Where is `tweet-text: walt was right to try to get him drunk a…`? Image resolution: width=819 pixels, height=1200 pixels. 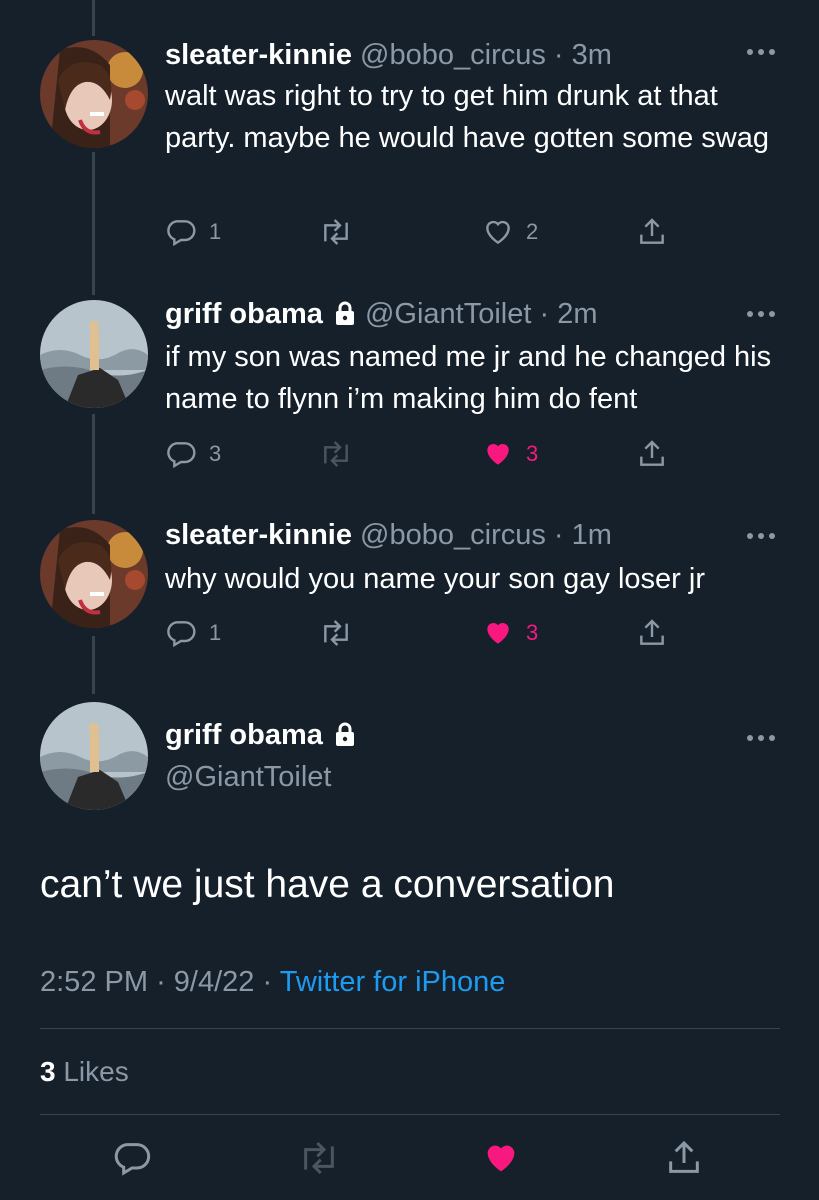 tweet-text: walt was right to try to get him drunk a… is located at coordinates (467, 117).